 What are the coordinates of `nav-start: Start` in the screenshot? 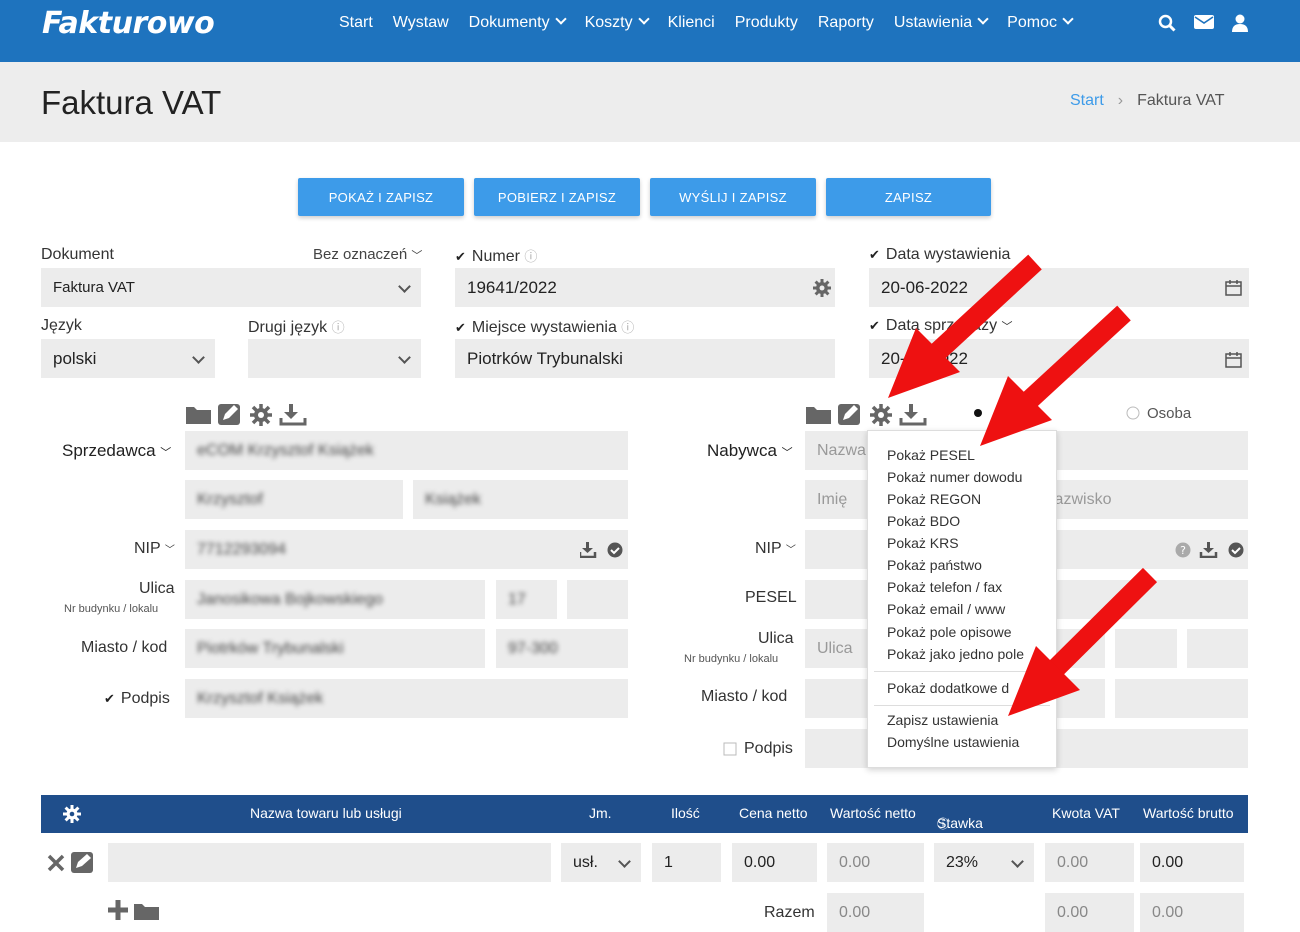 It's located at (356, 23).